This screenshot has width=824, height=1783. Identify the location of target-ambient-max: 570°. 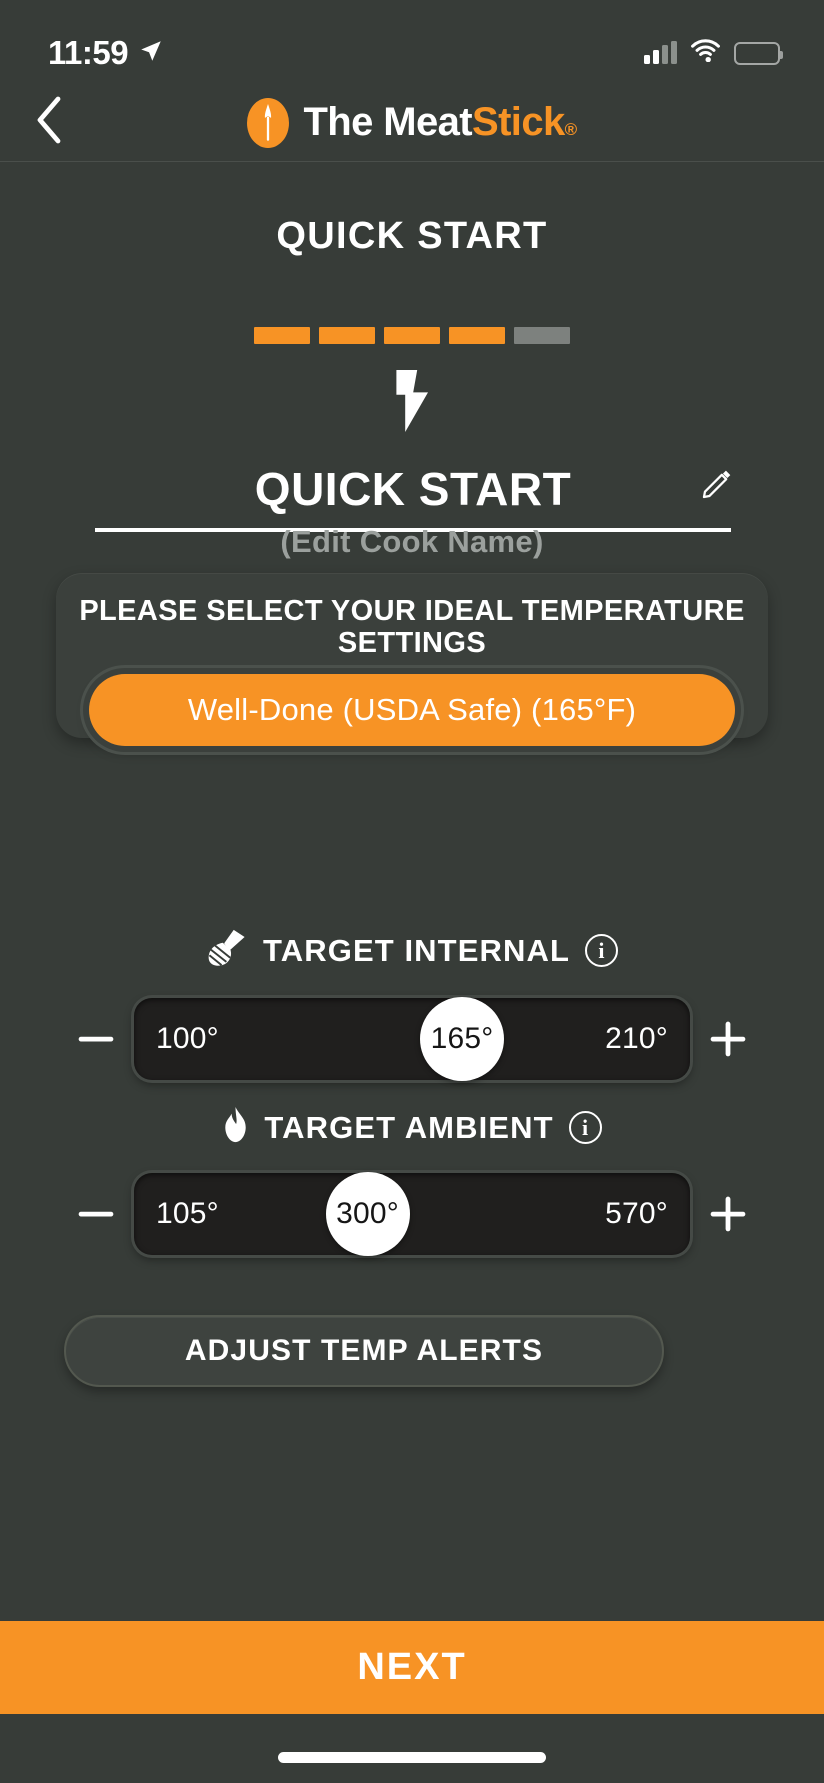
(636, 1213).